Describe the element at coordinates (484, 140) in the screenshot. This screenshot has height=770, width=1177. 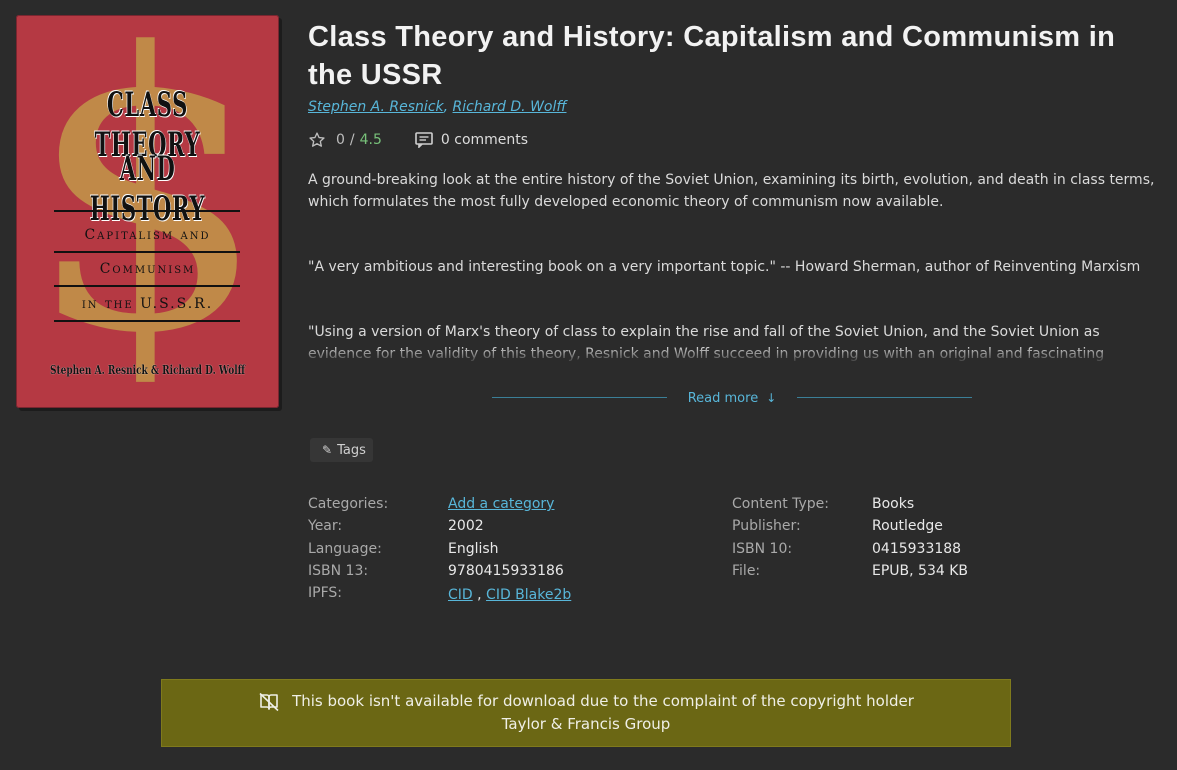
I see `comments-count: 0 comments` at that location.